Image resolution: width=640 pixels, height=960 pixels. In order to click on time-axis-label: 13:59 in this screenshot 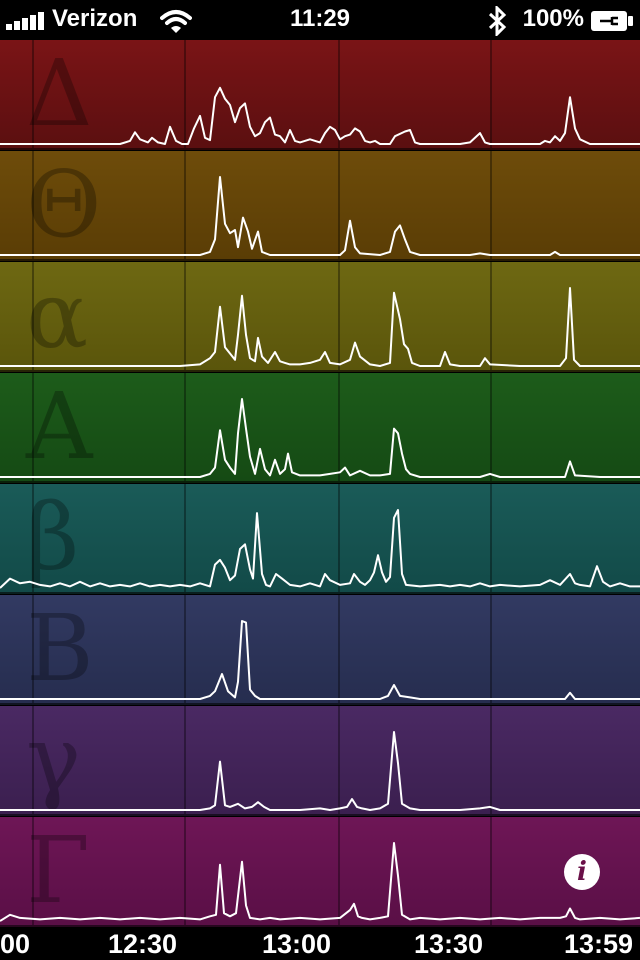, I will do `click(599, 944)`.